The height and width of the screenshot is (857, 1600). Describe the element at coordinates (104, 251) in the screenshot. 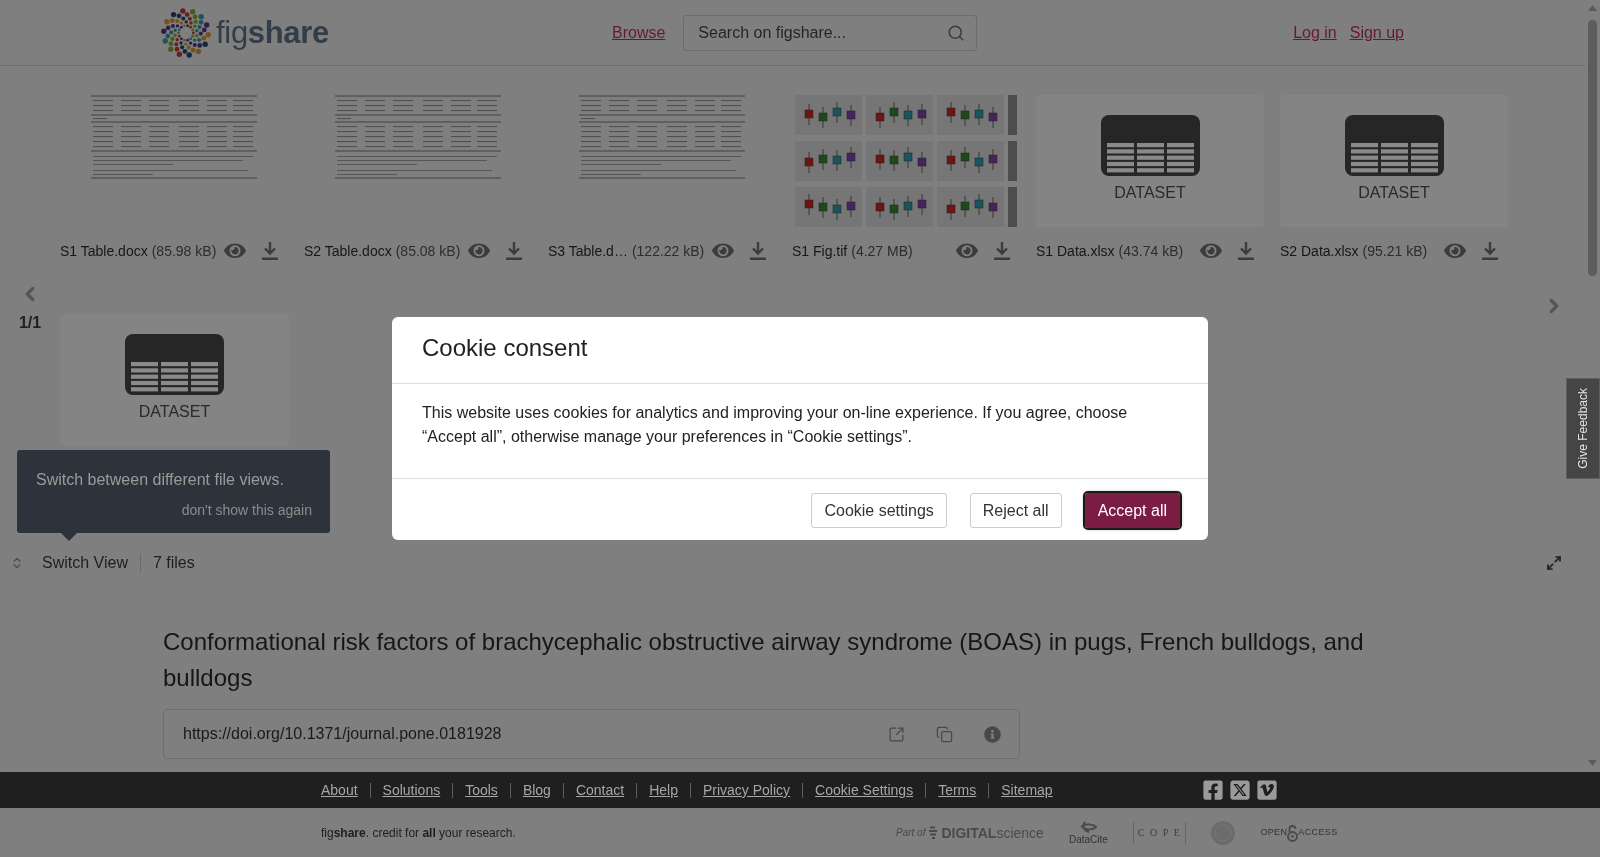

I see `file-name: S1 Table.docx` at that location.